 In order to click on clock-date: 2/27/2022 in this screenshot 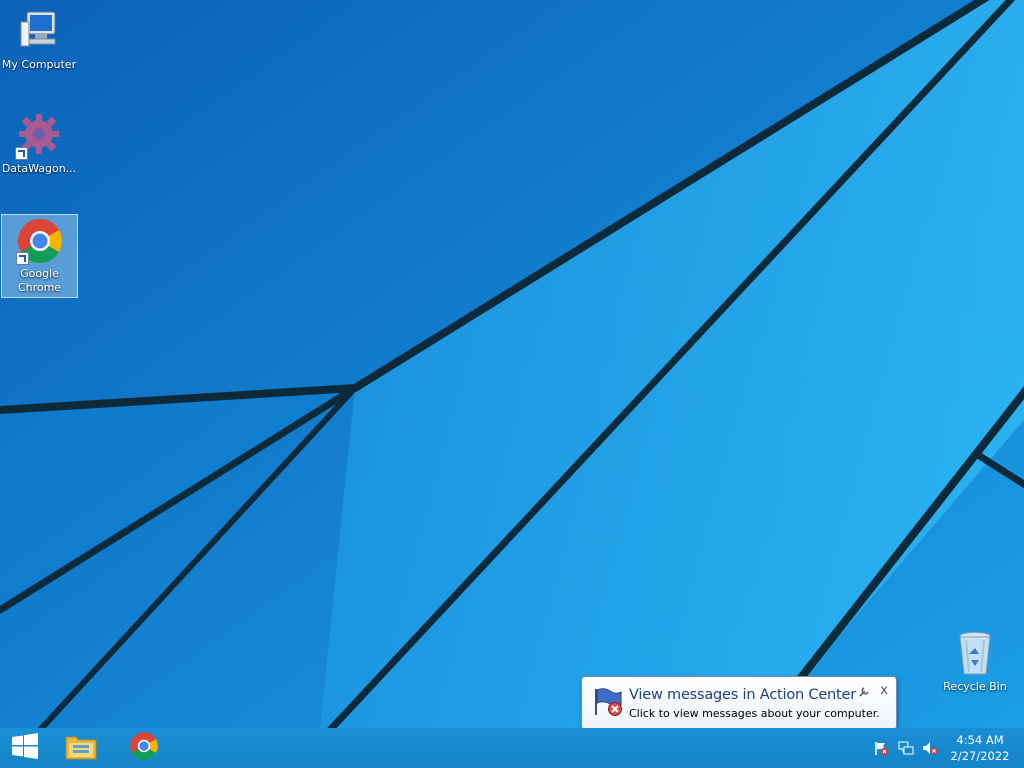, I will do `click(980, 756)`.